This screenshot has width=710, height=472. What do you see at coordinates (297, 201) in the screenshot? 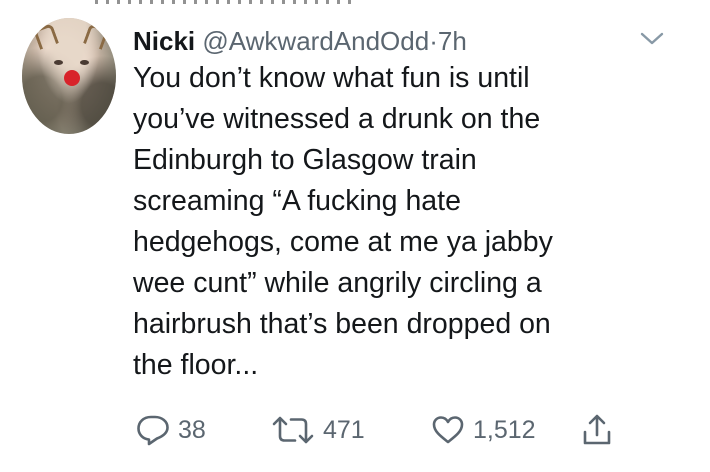
I see `tweet-text-line: screaming “A fucking hate` at bounding box center [297, 201].